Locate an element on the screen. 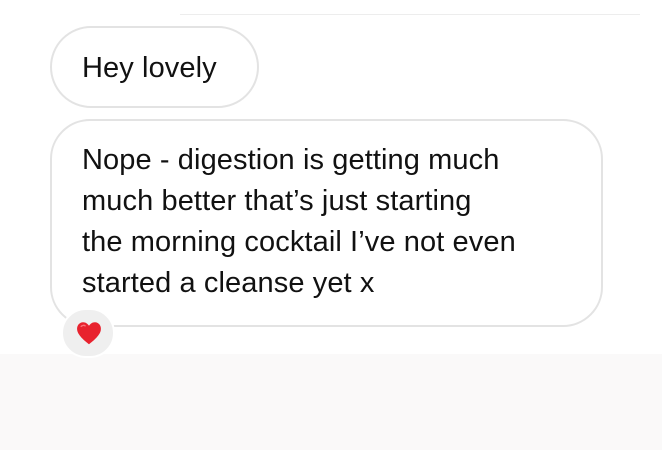 Image resolution: width=662 pixels, height=450 pixels. message-text-line: Nope - digestion is getting much is located at coordinates (291, 160).